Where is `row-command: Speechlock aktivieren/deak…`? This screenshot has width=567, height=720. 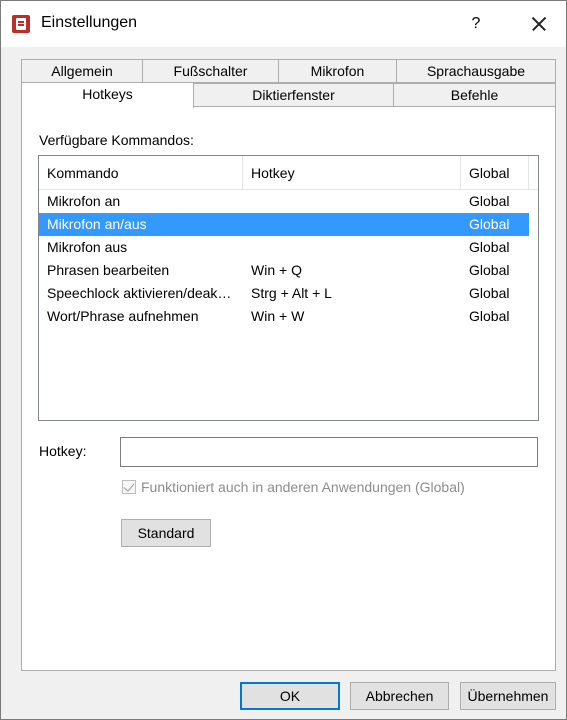 row-command: Speechlock aktivieren/deak… is located at coordinates (139, 293).